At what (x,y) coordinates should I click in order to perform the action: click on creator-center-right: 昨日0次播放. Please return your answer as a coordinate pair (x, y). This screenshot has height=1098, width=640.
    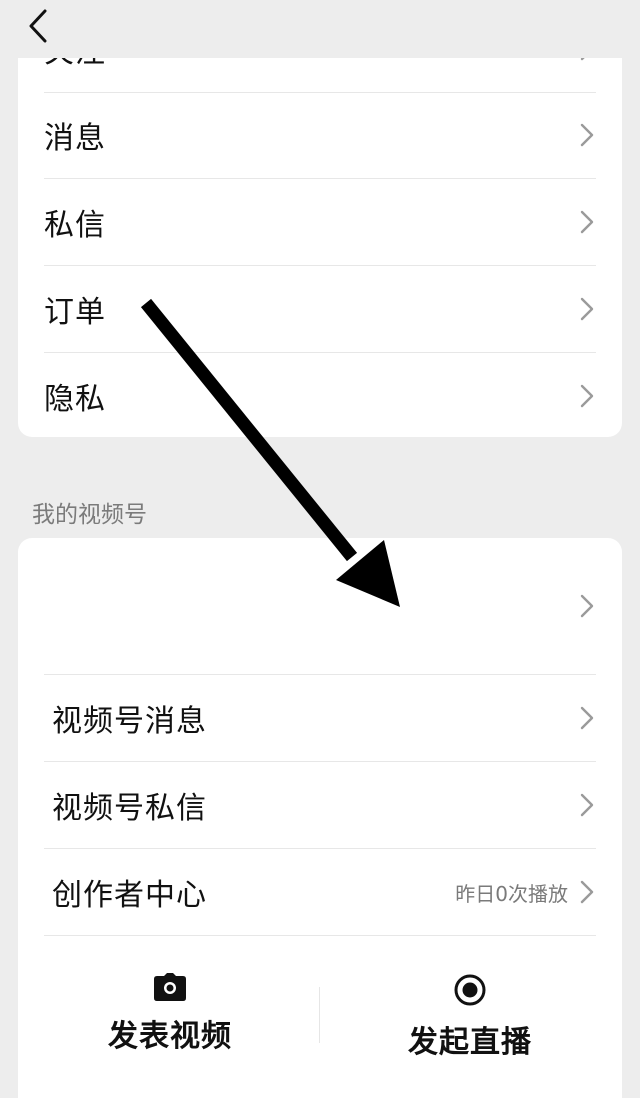
    Looking at the image, I should click on (525, 892).